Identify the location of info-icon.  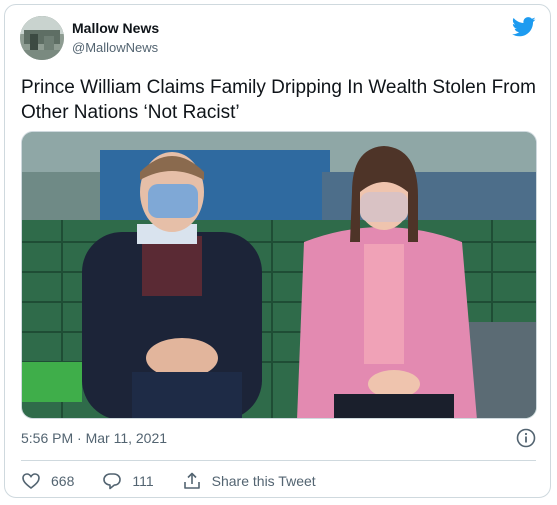
(526, 438).